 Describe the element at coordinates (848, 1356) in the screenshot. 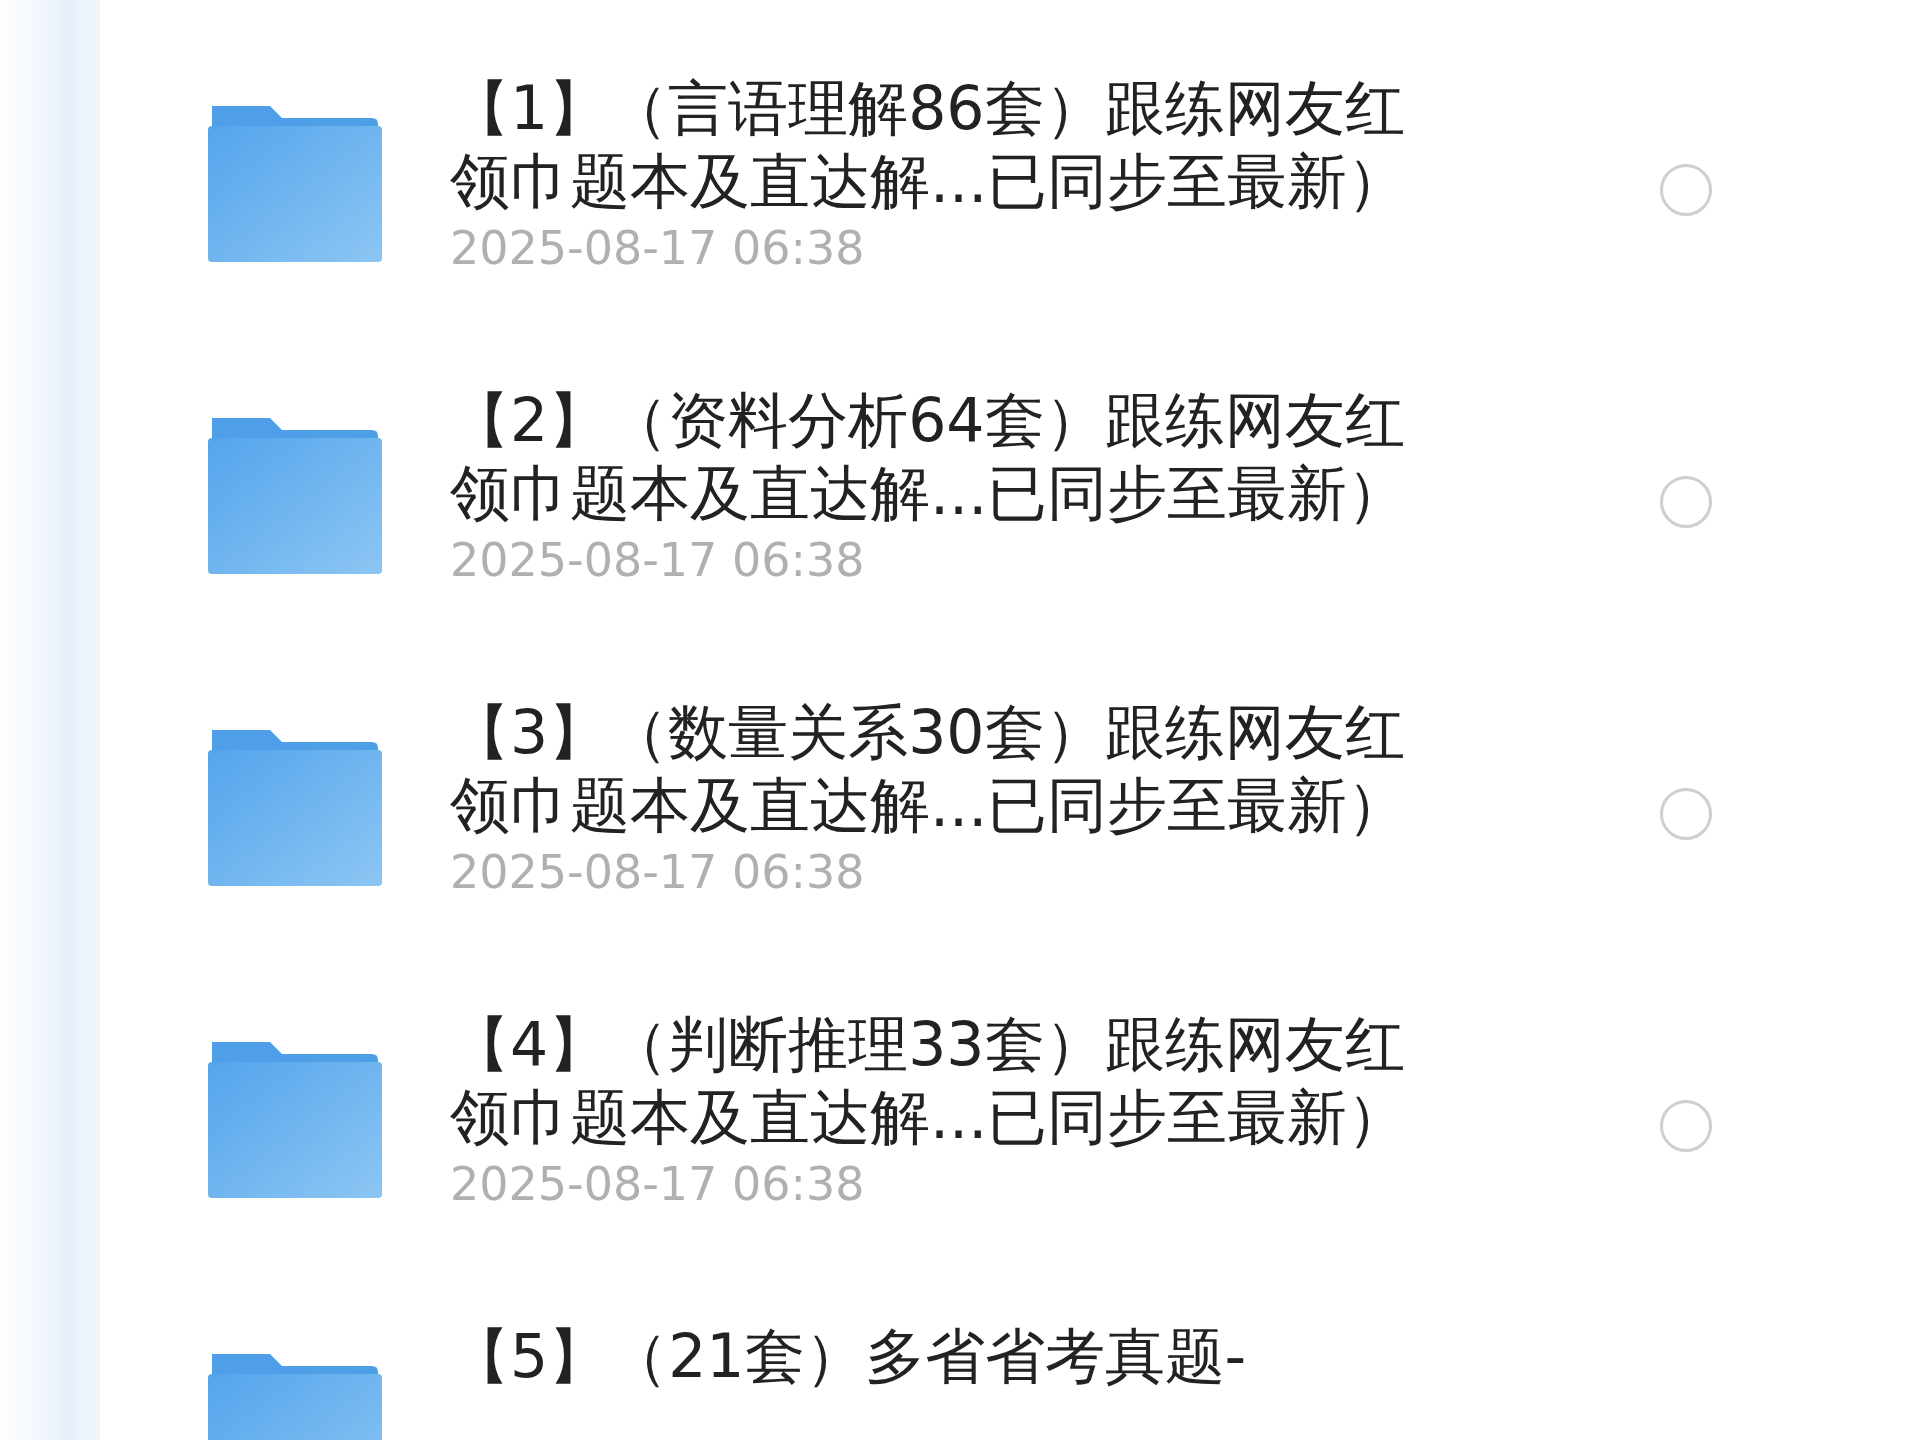

I see `folder-name: 【5】（21套）多省省考真题-` at that location.